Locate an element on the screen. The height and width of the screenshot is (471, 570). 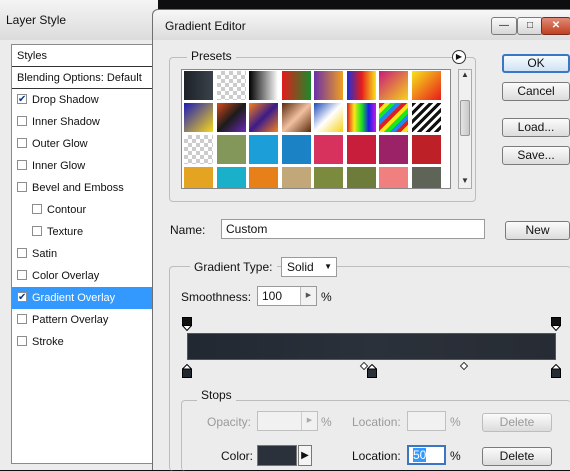
styles-item-satin: Satin is located at coordinates (82, 254).